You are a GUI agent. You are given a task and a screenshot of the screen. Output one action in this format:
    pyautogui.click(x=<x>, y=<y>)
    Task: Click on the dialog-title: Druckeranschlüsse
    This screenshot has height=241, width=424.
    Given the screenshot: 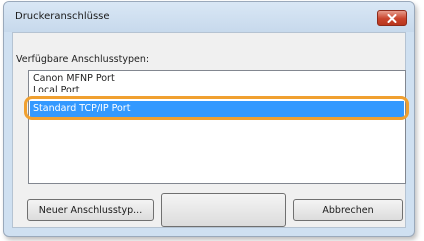 What is the action you would take?
    pyautogui.click(x=62, y=16)
    